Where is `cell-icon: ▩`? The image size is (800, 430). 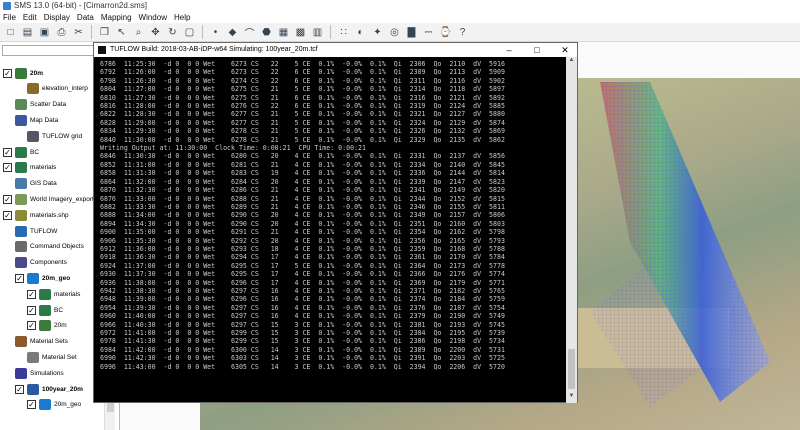
cell-icon: ▩ is located at coordinates (300, 32).